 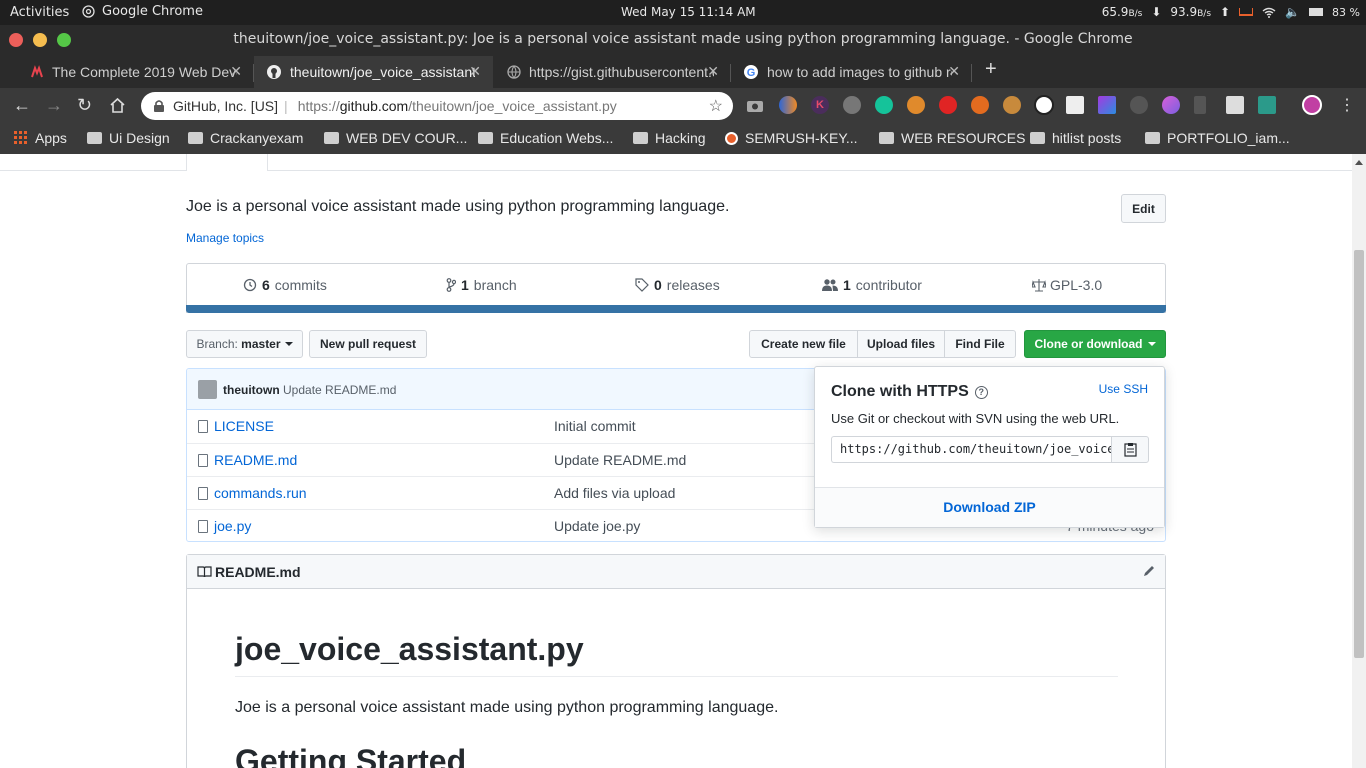 I want to click on tab-gist: https://gist.githubusercontent.com ✕, so click(x=613, y=72).